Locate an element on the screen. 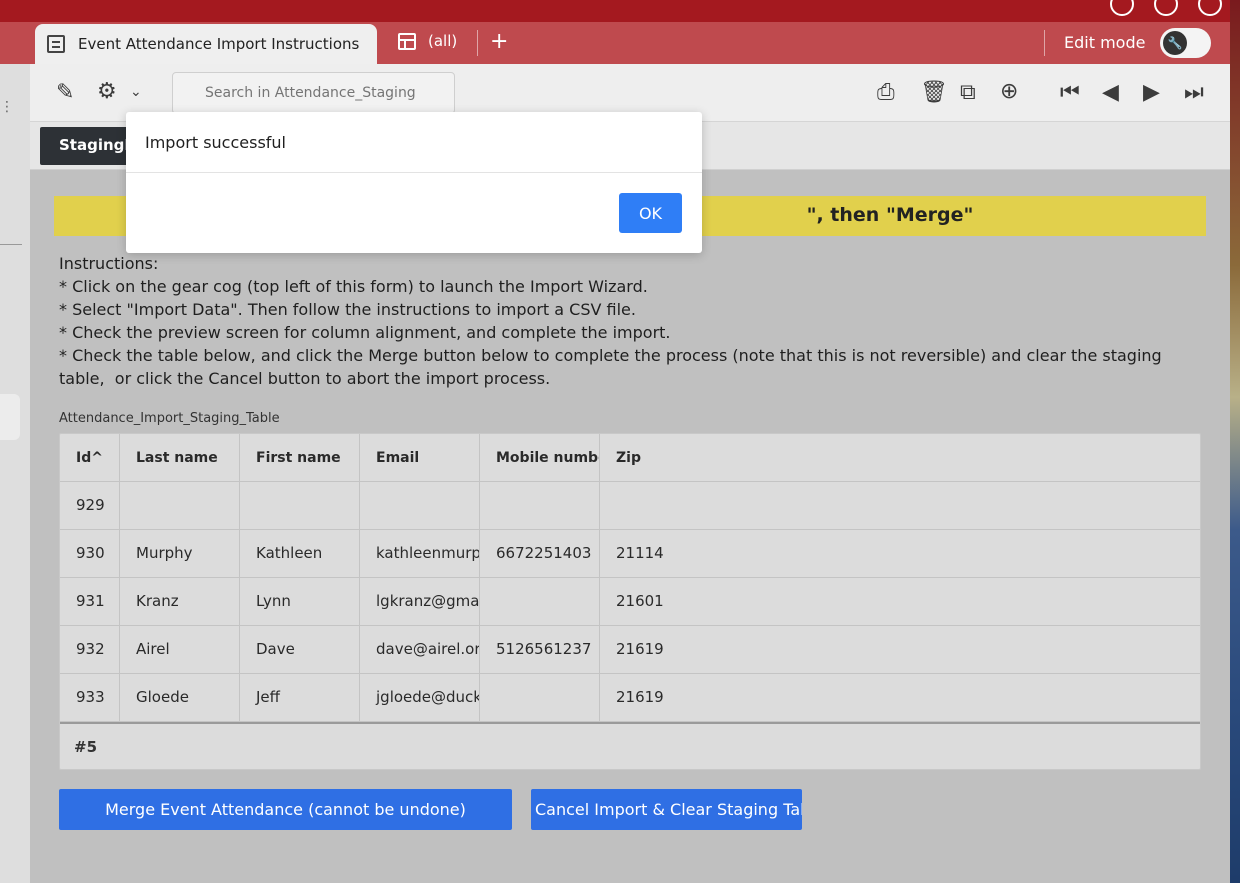  cell-mobile-number: 5126561237 is located at coordinates (540, 650).